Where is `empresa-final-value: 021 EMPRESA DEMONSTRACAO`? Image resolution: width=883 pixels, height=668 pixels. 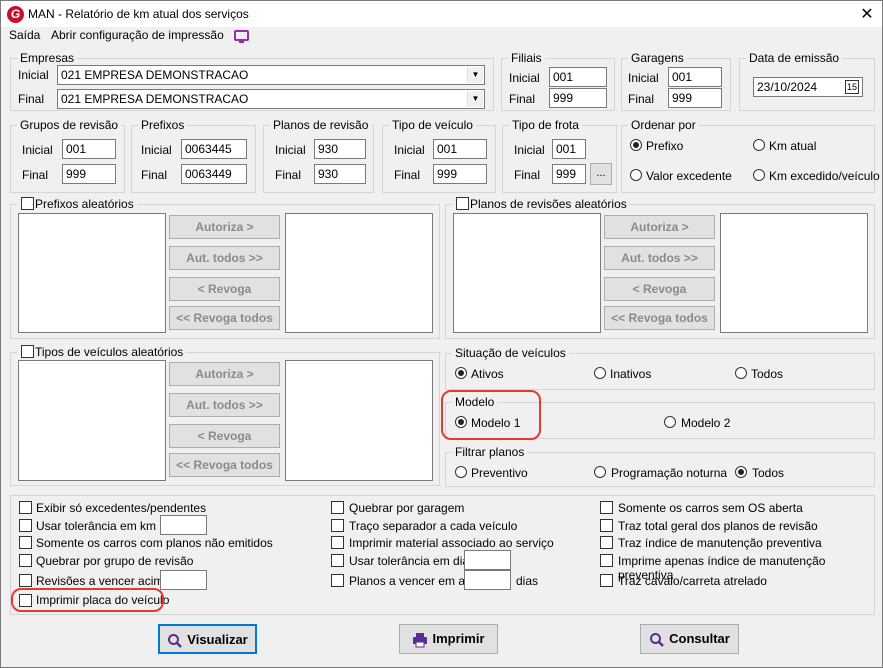
empresa-final-value: 021 EMPRESA DEMONSTRACAO is located at coordinates (155, 99).